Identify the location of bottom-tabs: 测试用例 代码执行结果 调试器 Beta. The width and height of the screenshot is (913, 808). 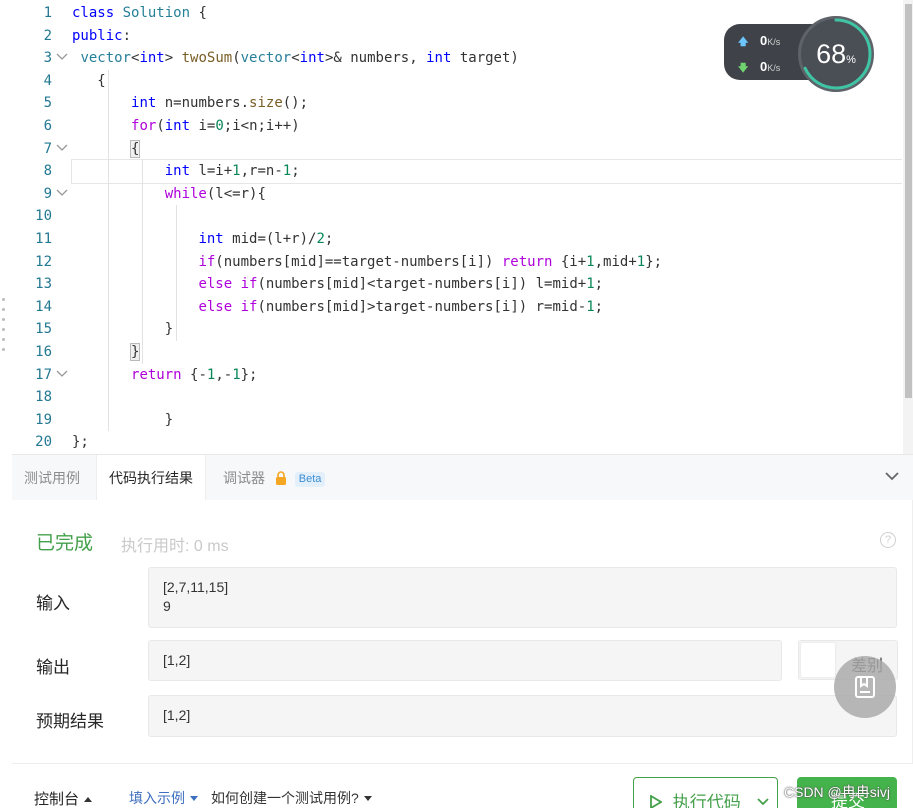
(462, 477).